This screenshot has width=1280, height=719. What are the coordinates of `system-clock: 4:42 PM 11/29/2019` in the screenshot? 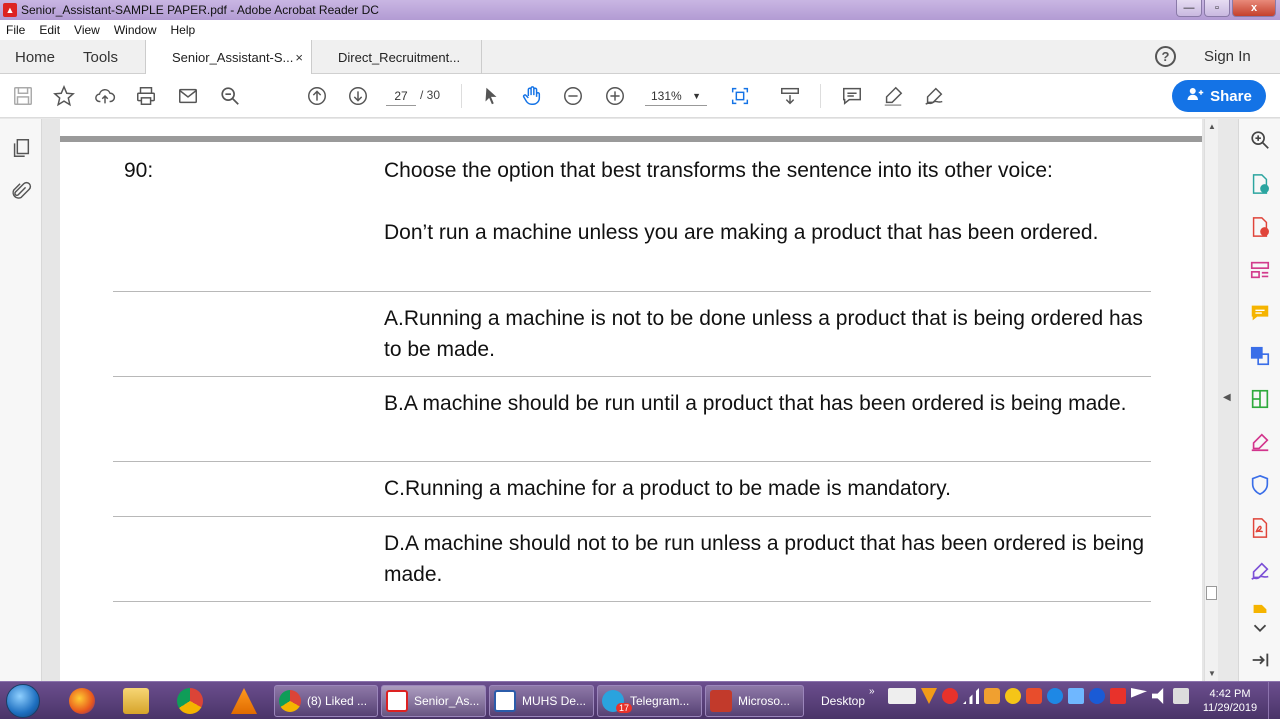 It's located at (1230, 701).